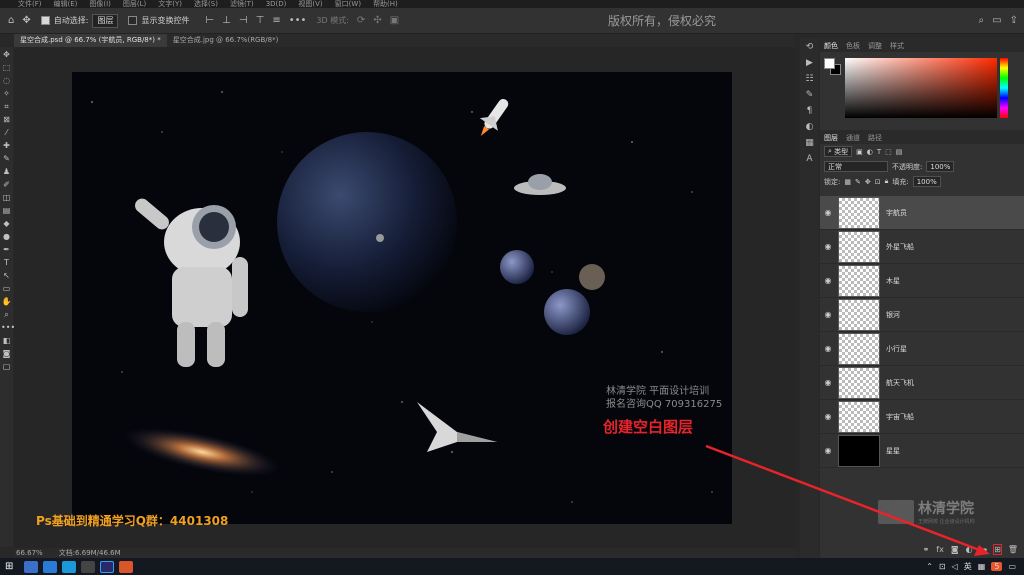 The height and width of the screenshot is (575, 1024). I want to click on color-swatch-icon: ◧, so click(6, 340).